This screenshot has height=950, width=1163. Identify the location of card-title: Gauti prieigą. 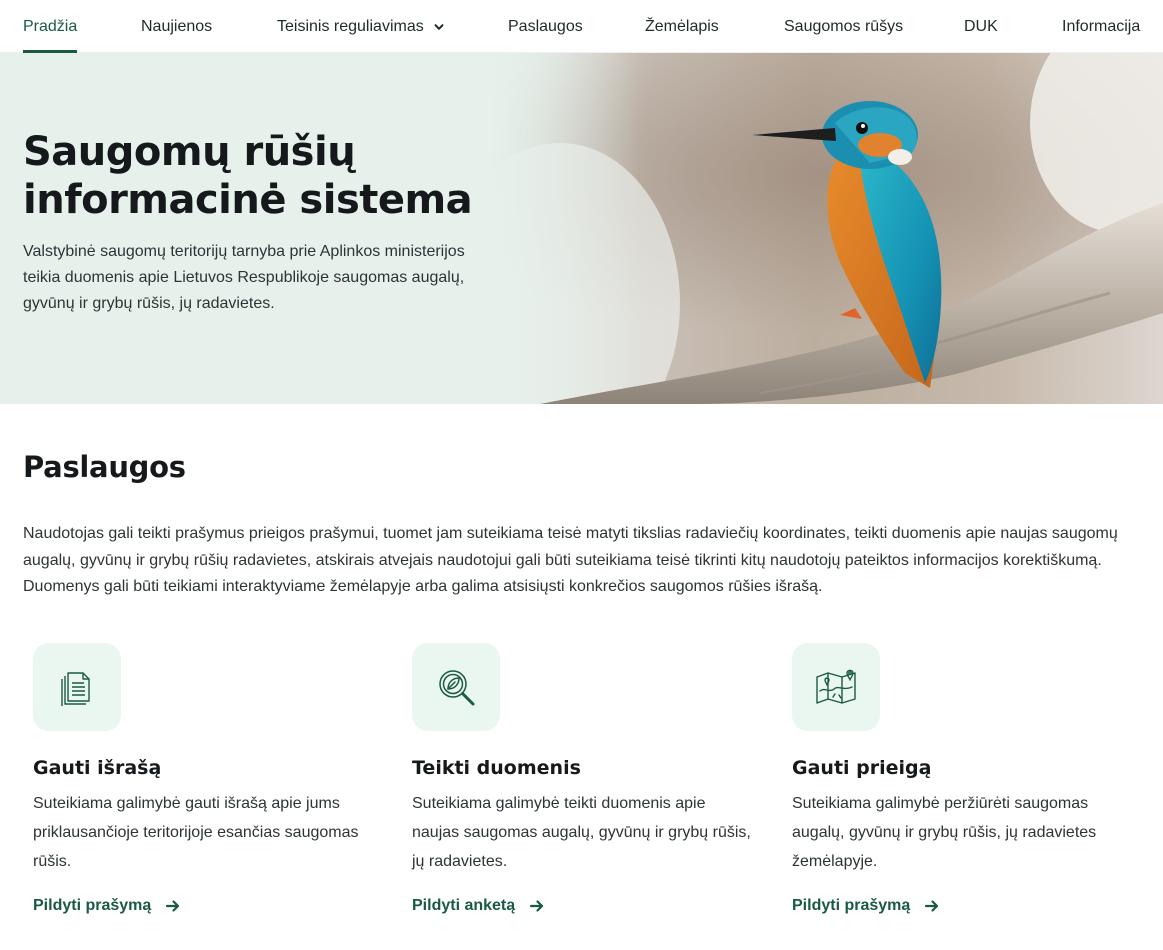
(862, 768).